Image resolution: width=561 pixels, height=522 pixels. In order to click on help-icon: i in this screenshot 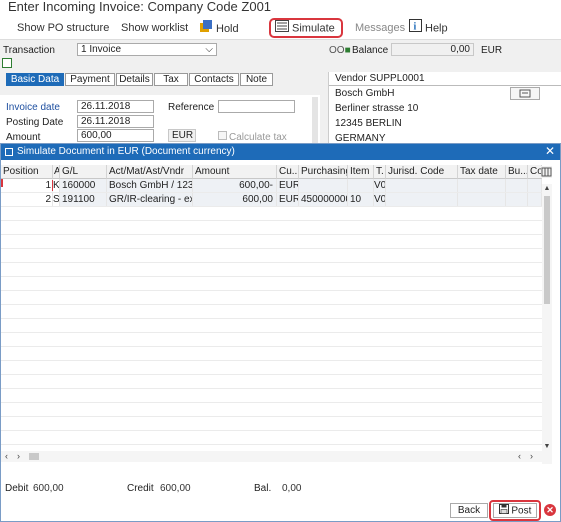, I will do `click(415, 28)`.